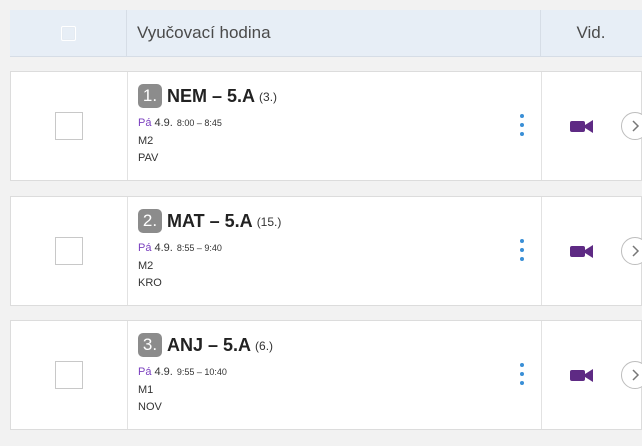  I want to click on lesson-when: Pá 4.9. 8:55 – 9:40, so click(180, 248).